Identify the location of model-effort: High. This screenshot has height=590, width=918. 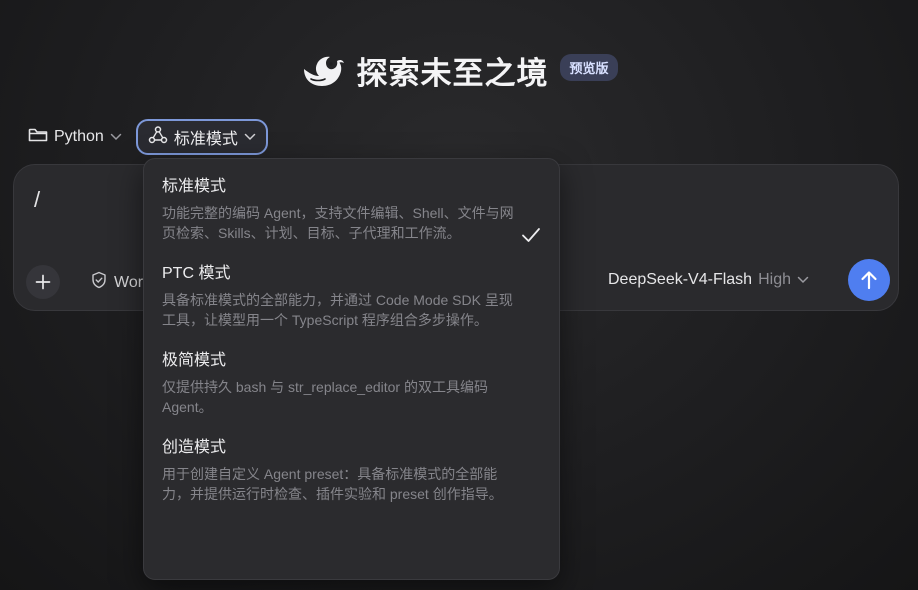
(774, 279).